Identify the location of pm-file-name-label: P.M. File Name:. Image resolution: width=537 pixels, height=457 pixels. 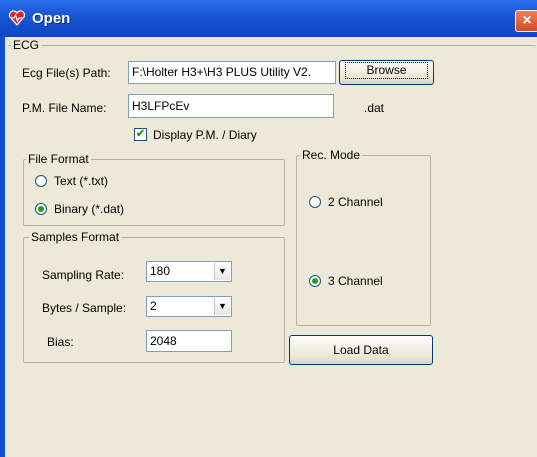
(64, 108).